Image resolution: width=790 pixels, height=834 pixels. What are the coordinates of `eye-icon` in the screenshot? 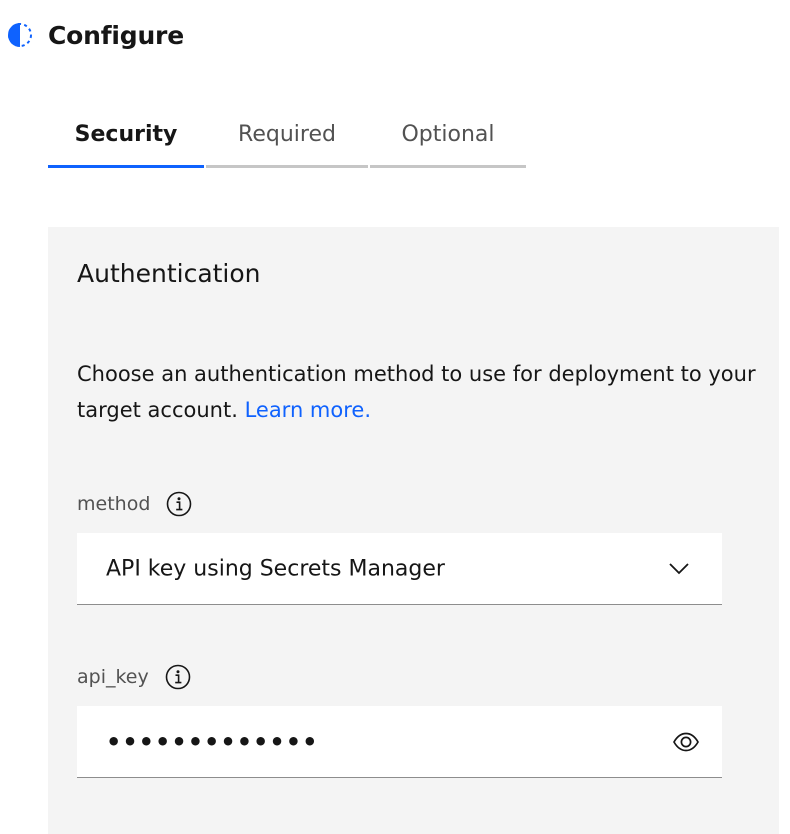 It's located at (686, 742).